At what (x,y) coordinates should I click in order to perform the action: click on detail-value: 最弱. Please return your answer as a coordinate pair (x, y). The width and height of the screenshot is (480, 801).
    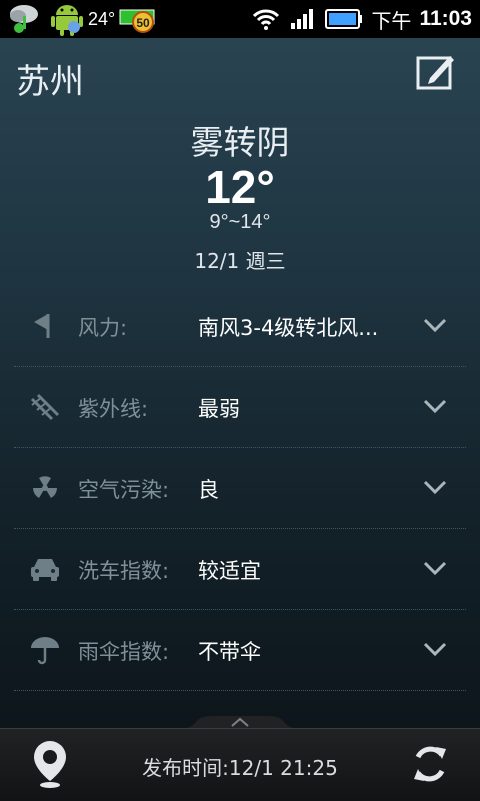
    Looking at the image, I should click on (219, 409).